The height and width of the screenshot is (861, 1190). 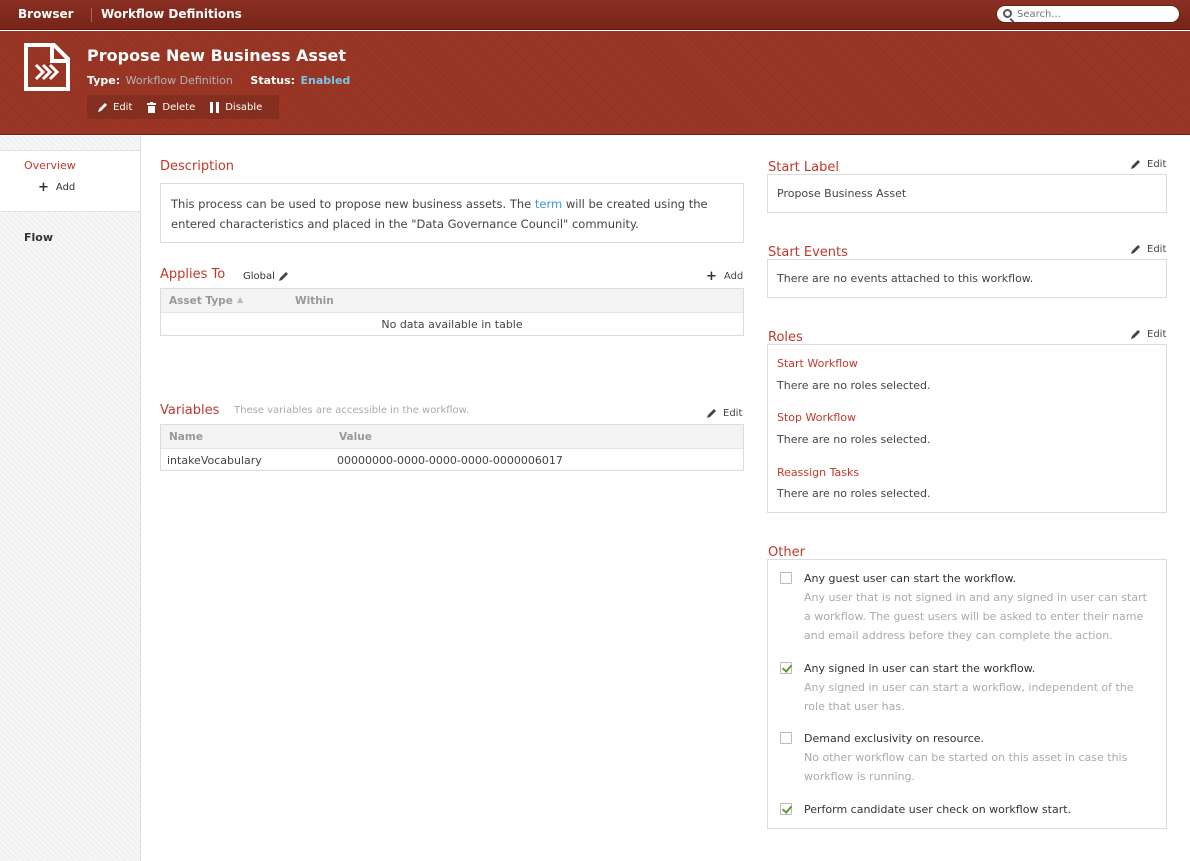 What do you see at coordinates (808, 252) in the screenshot?
I see `start-events-title: Start Events` at bounding box center [808, 252].